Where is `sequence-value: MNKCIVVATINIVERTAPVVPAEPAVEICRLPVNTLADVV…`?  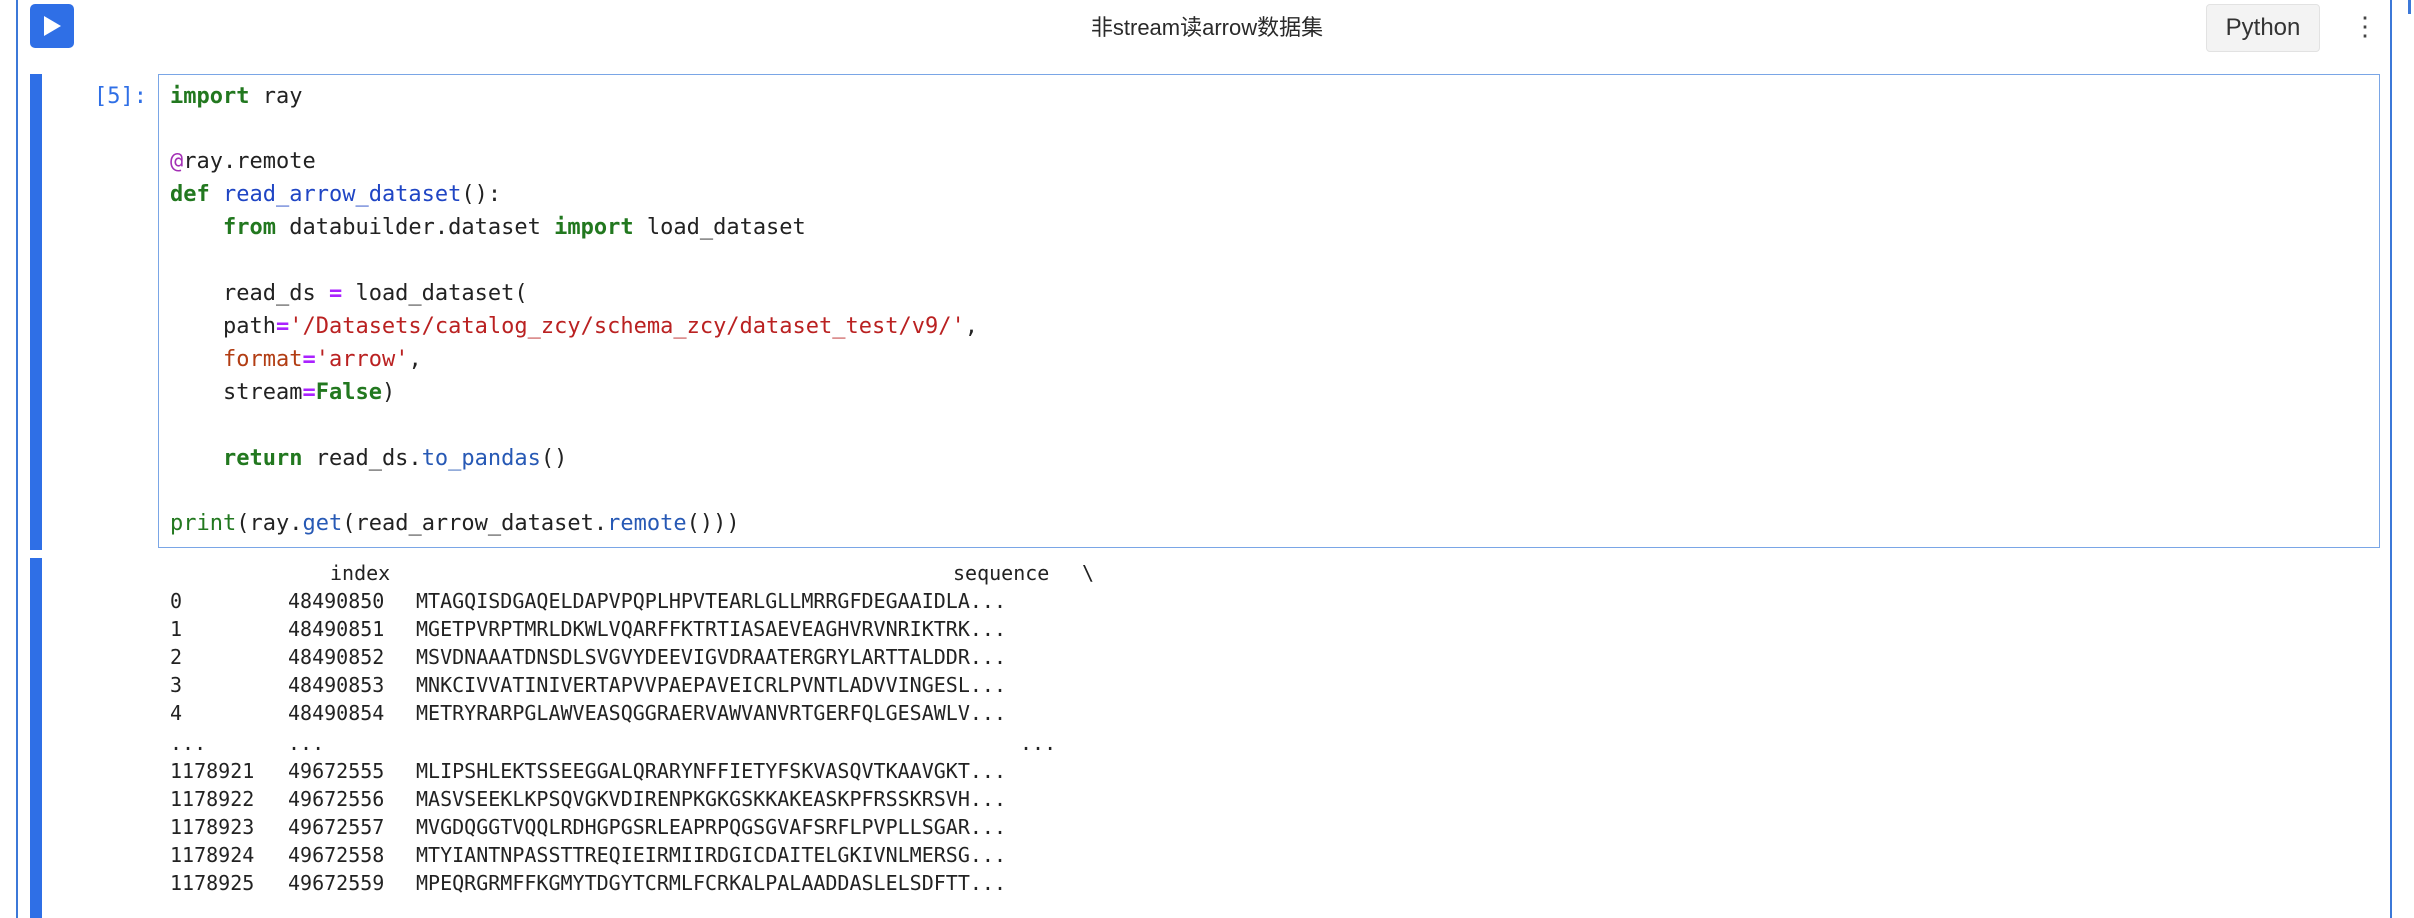
sequence-value: MNKCIVVATINIVERTAPVVPAEPAVEICRLPVNTLADVV… is located at coordinates (711, 685).